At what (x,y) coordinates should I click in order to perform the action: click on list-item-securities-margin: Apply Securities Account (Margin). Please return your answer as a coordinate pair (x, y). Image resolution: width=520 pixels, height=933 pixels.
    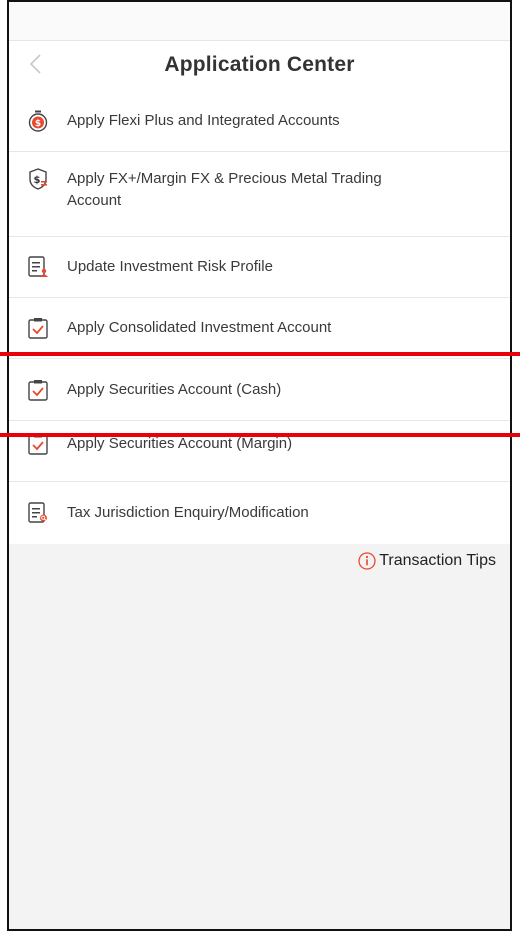
    Looking at the image, I should click on (259, 451).